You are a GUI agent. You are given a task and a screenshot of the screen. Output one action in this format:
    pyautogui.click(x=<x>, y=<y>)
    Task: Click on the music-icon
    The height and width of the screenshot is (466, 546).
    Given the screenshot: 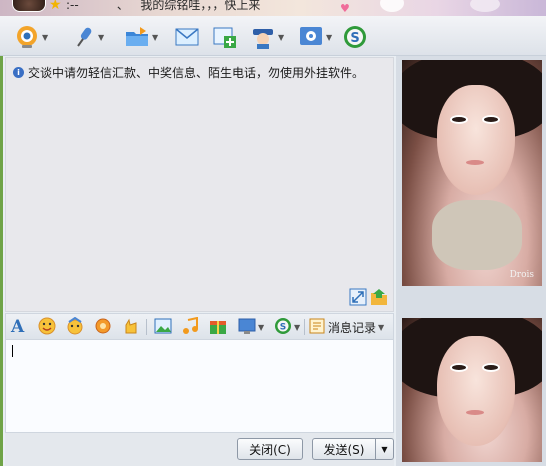 What is the action you would take?
    pyautogui.click(x=190, y=327)
    